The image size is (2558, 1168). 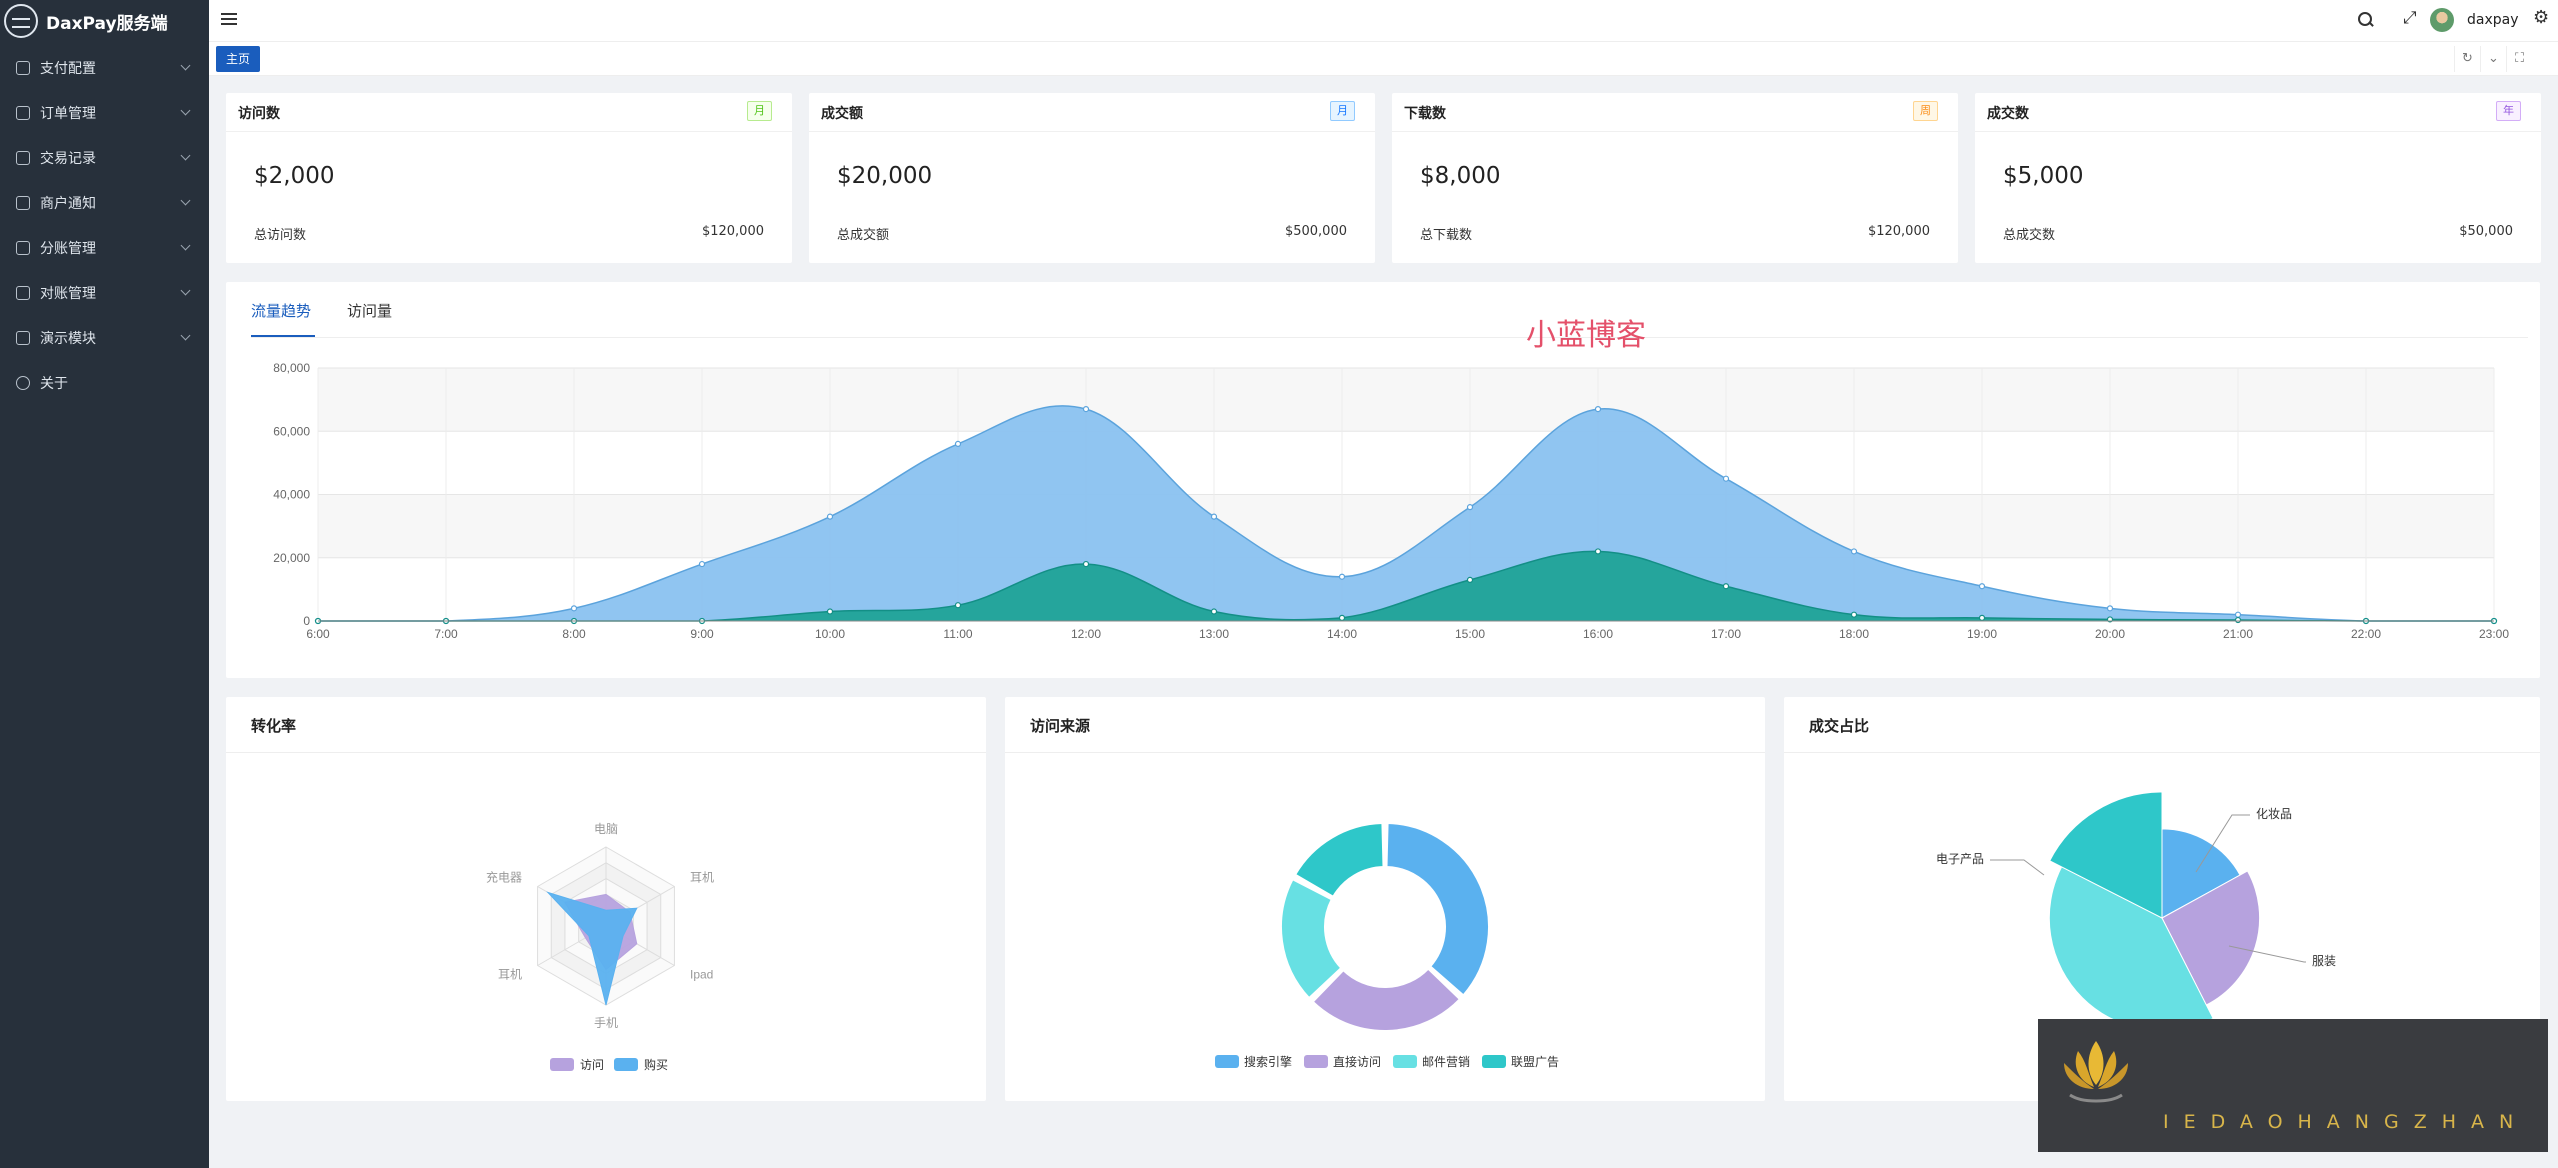 I want to click on sidebar-item-label: 交易记录, so click(x=68, y=158).